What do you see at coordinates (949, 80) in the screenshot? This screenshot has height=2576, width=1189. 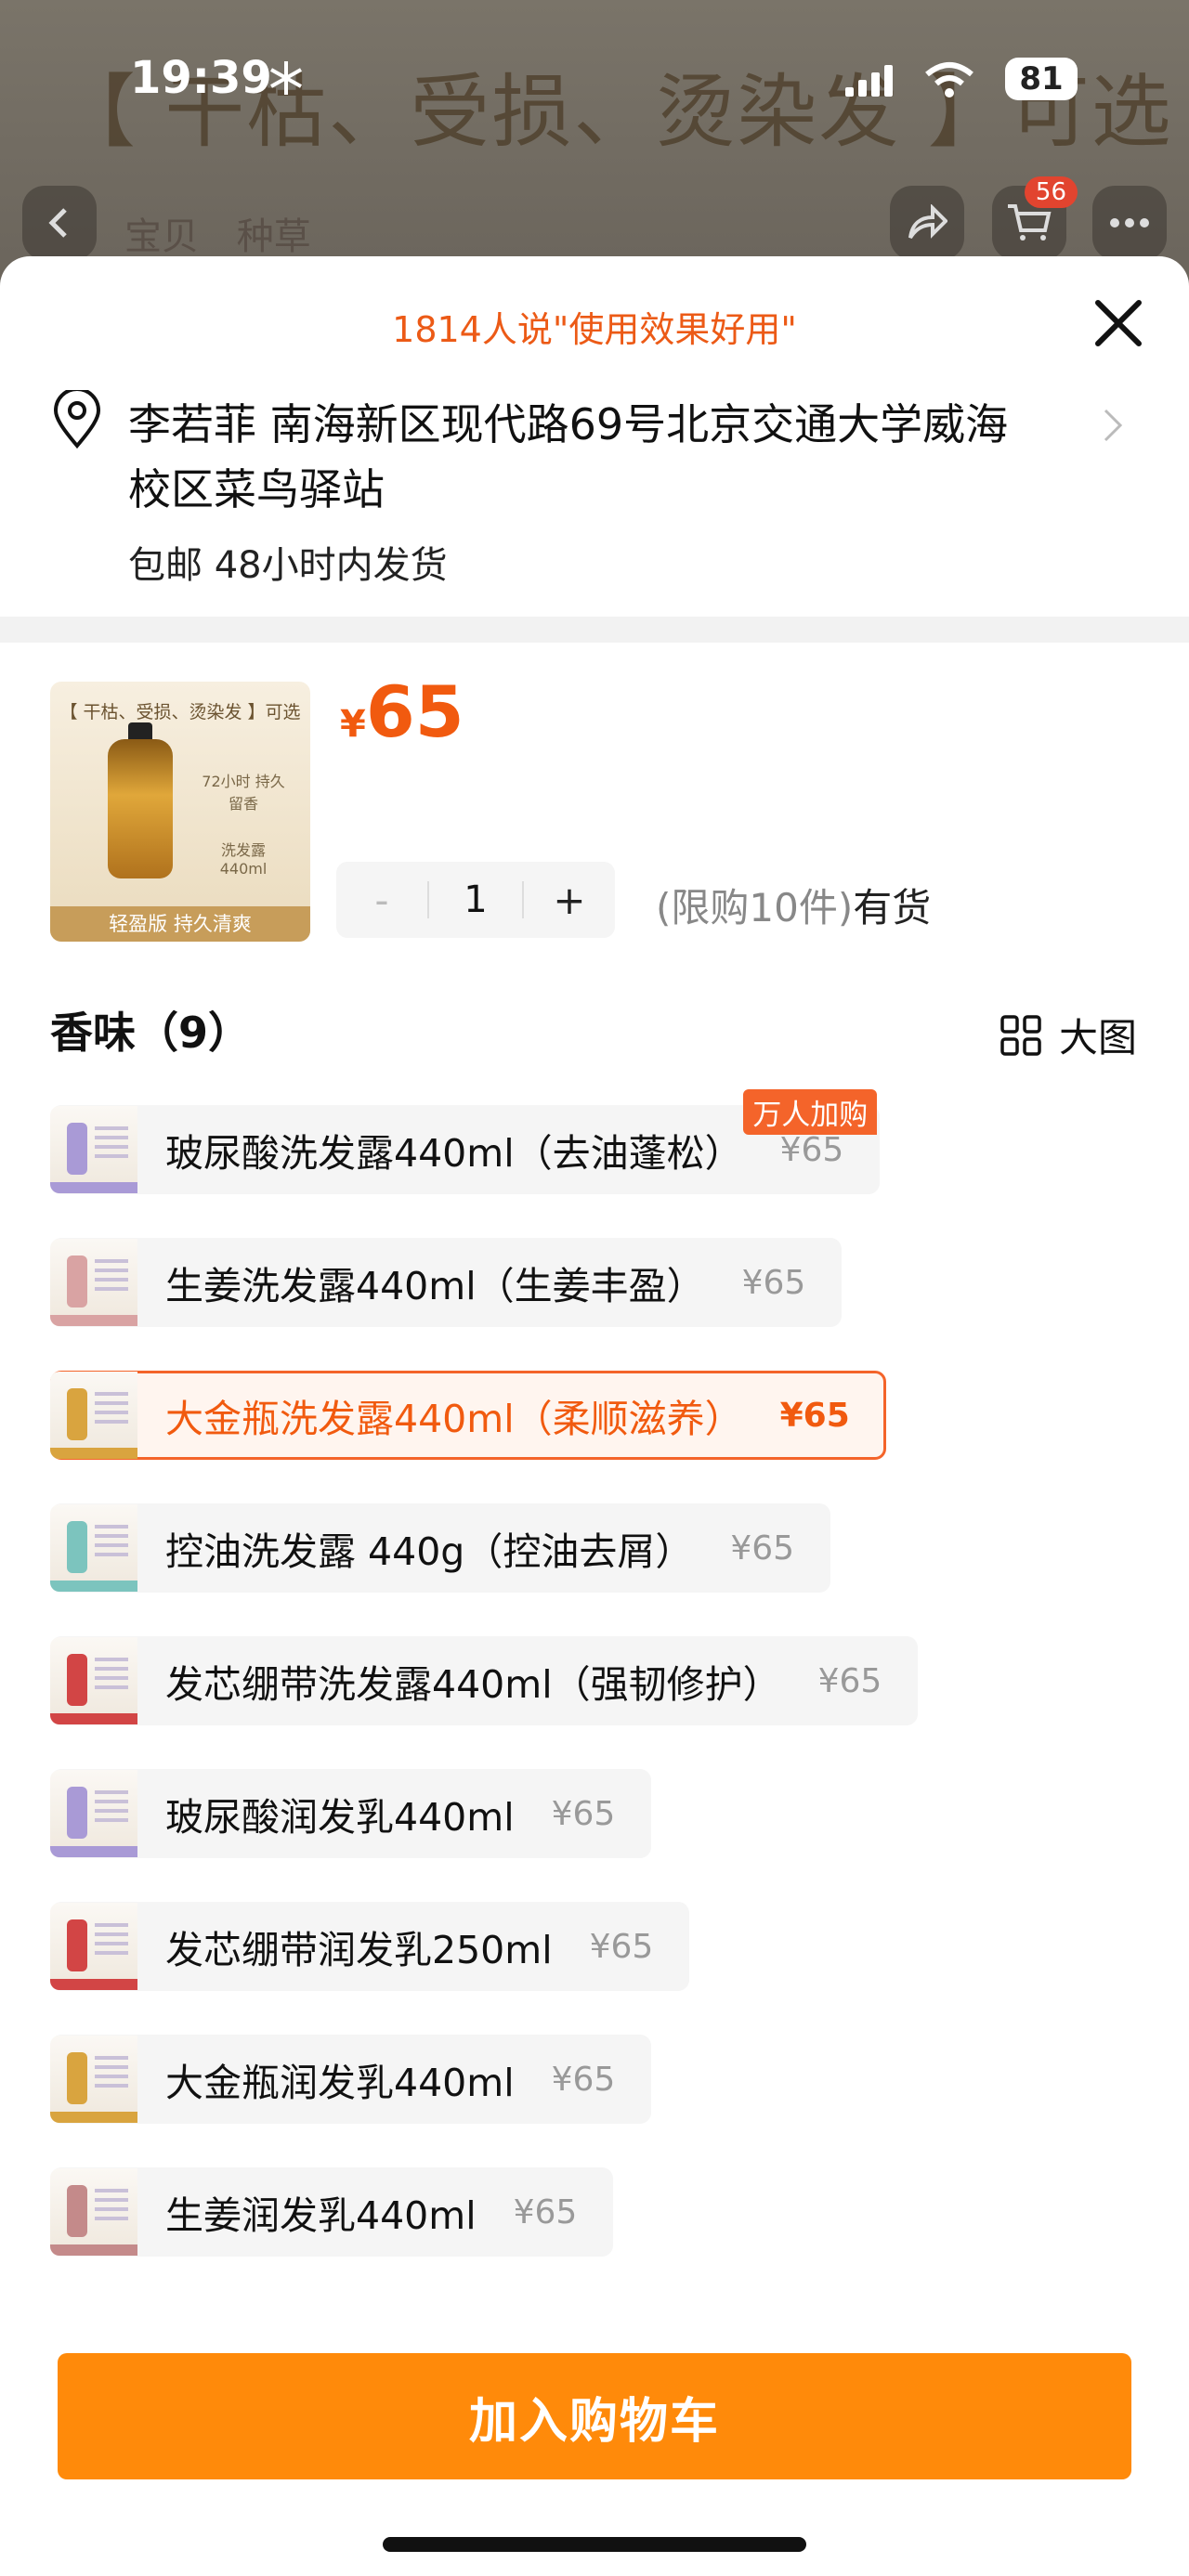 I see `wifi-icon` at bounding box center [949, 80].